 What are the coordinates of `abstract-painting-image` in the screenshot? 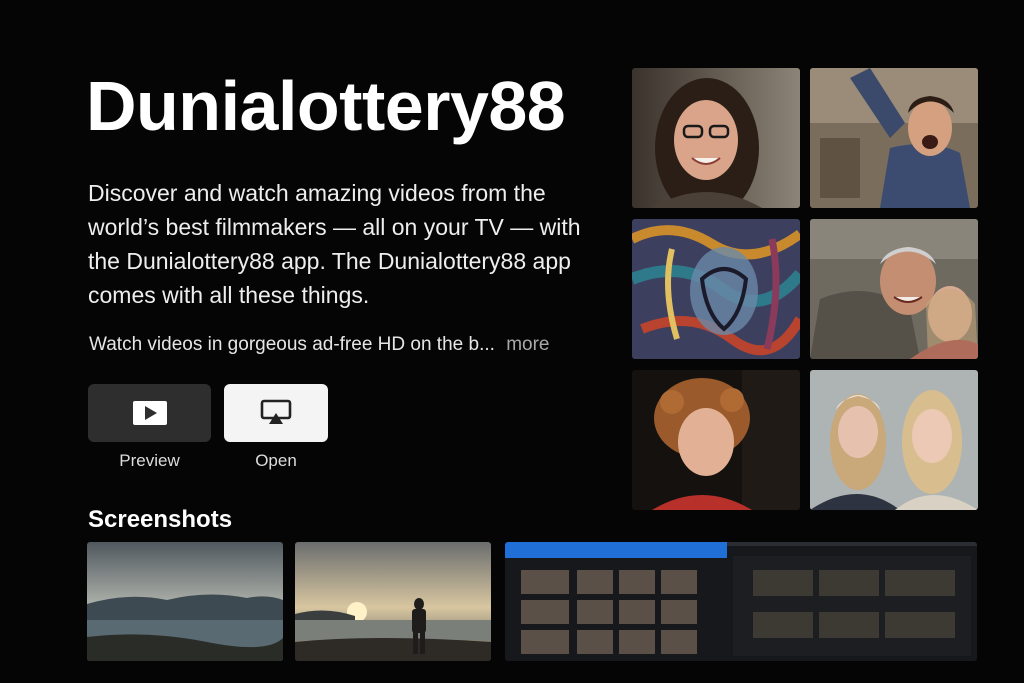 It's located at (716, 289).